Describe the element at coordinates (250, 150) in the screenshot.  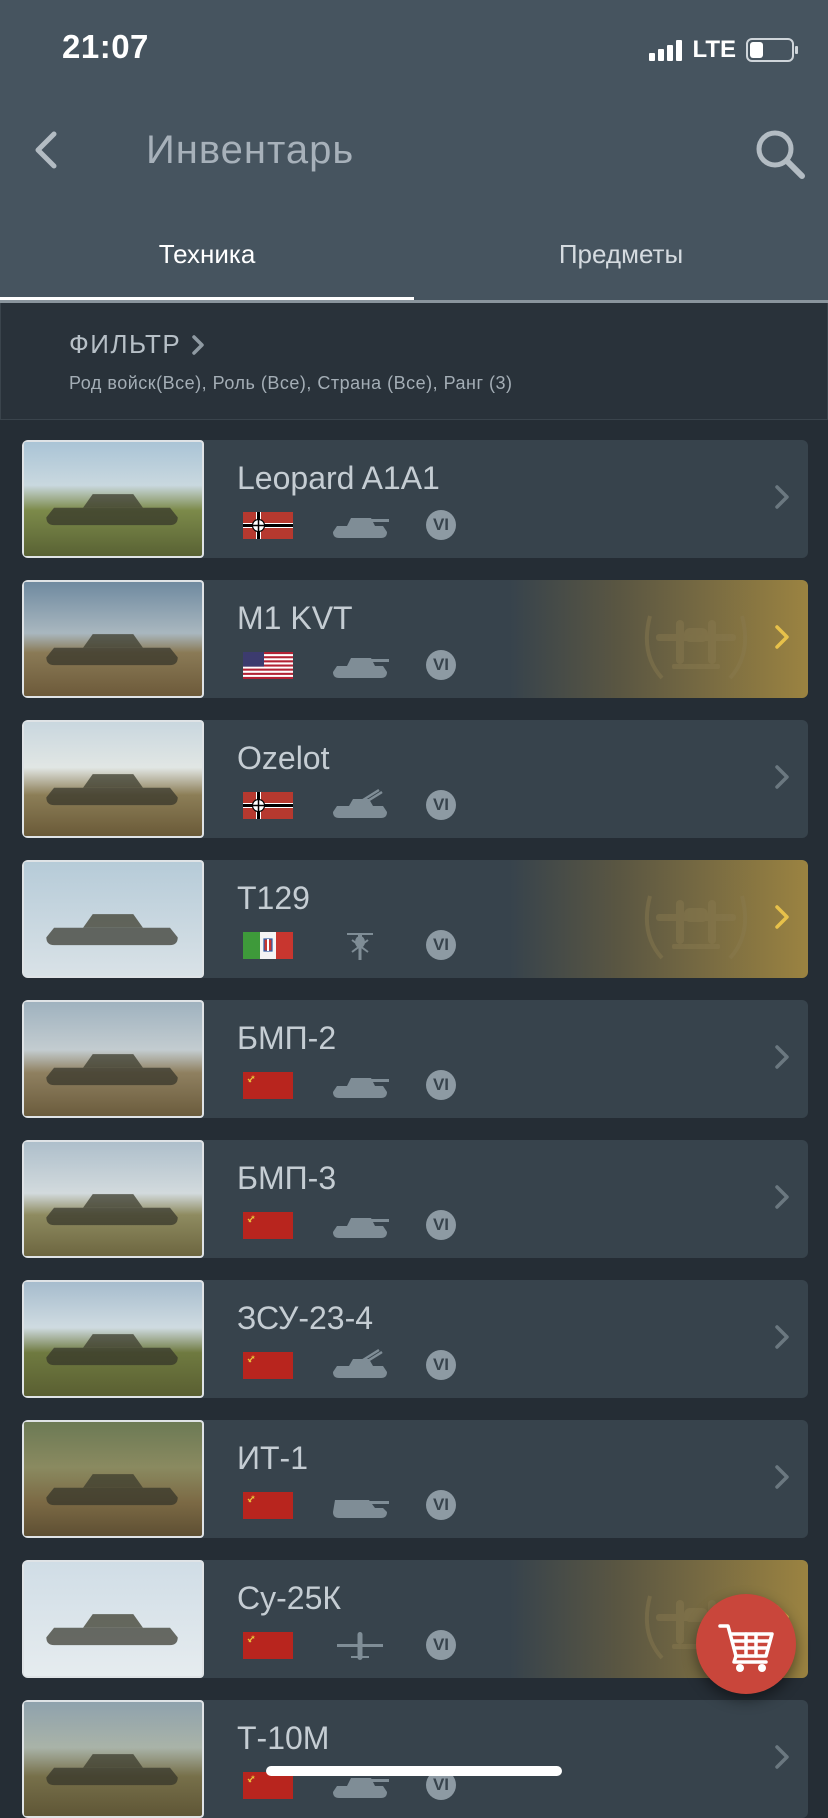
I see `page-title: Инвентарь` at that location.